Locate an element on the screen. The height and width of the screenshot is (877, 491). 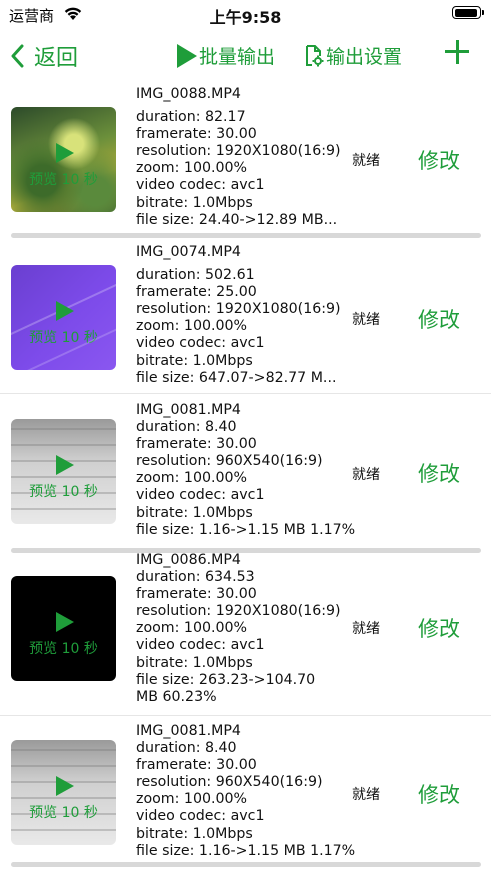
back-label: 返回 is located at coordinates (56, 58).